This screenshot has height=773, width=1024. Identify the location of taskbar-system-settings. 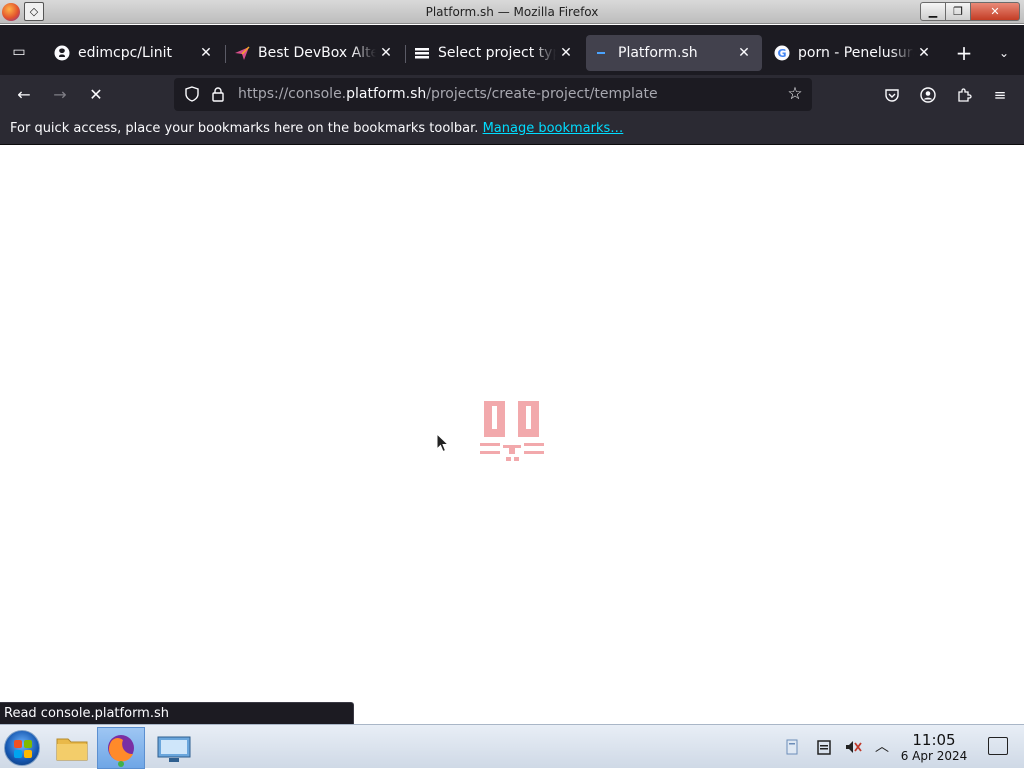
(174, 748).